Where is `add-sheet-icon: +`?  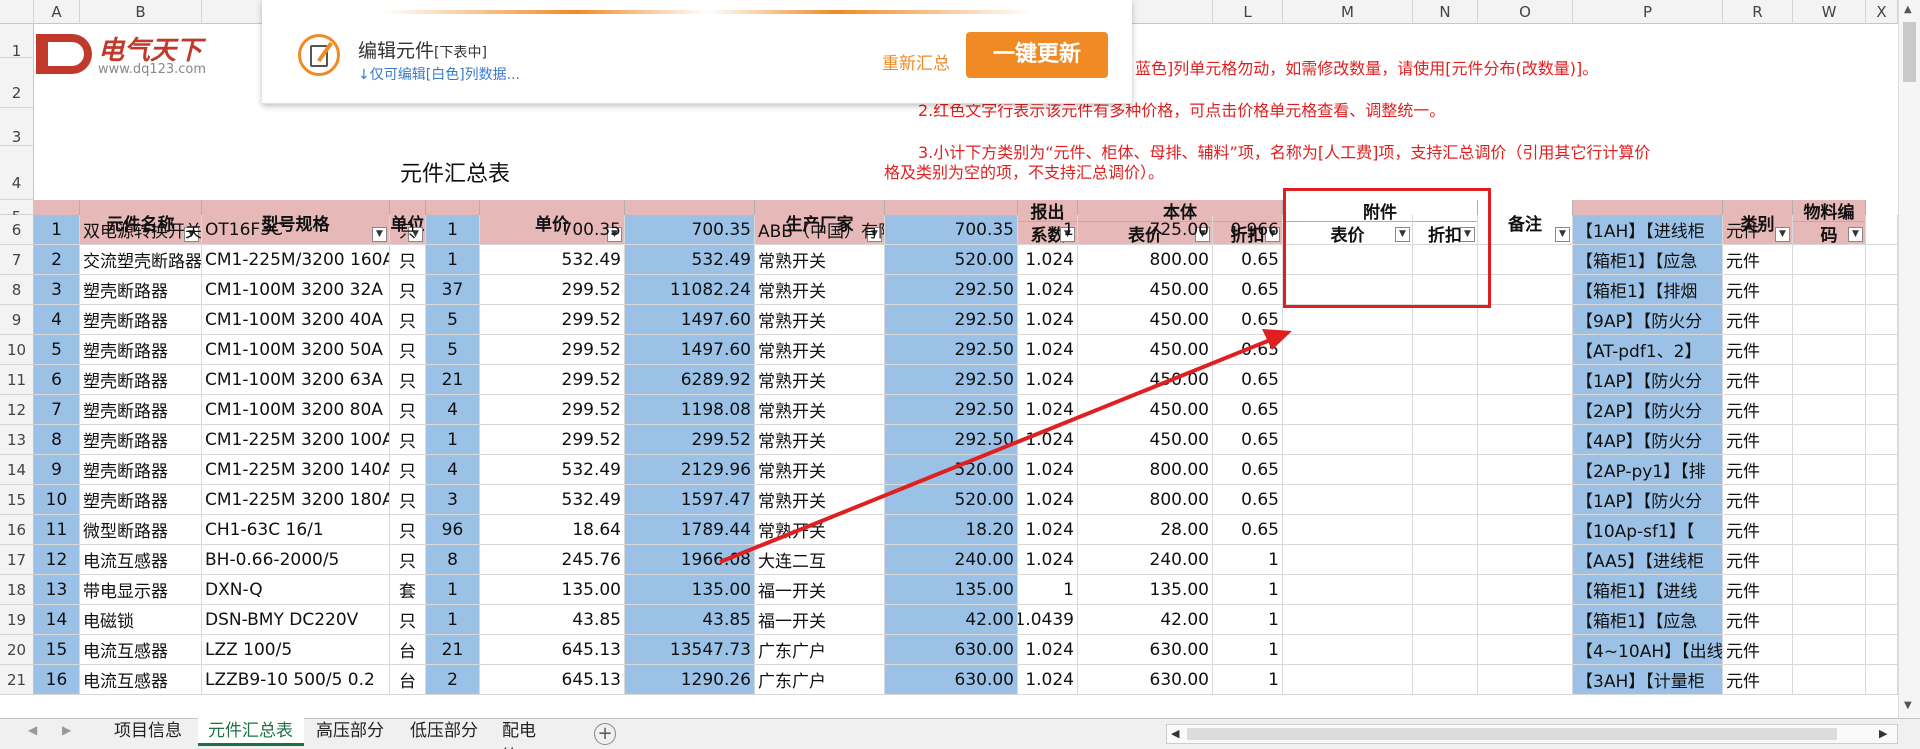
add-sheet-icon: + is located at coordinates (605, 734).